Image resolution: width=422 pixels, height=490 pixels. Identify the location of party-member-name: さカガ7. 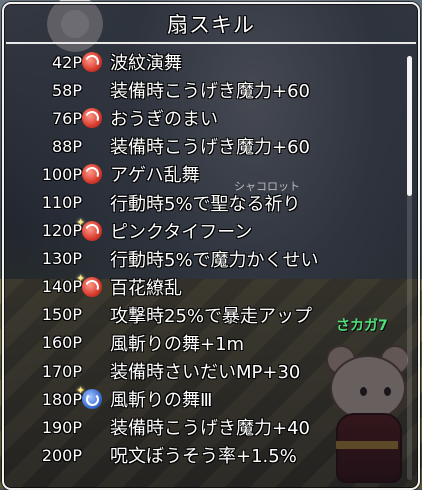
(362, 326).